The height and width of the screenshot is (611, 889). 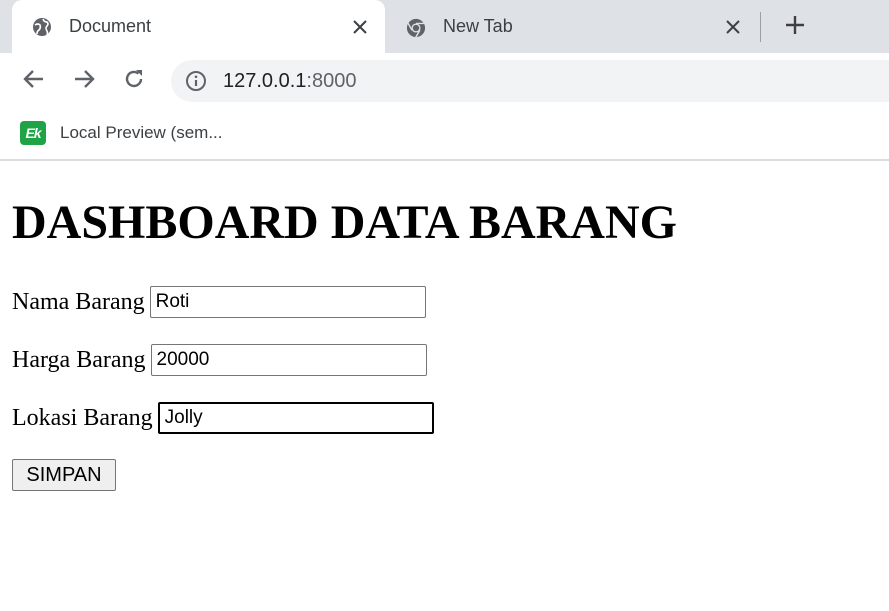 What do you see at coordinates (42, 27) in the screenshot?
I see `globe-icon` at bounding box center [42, 27].